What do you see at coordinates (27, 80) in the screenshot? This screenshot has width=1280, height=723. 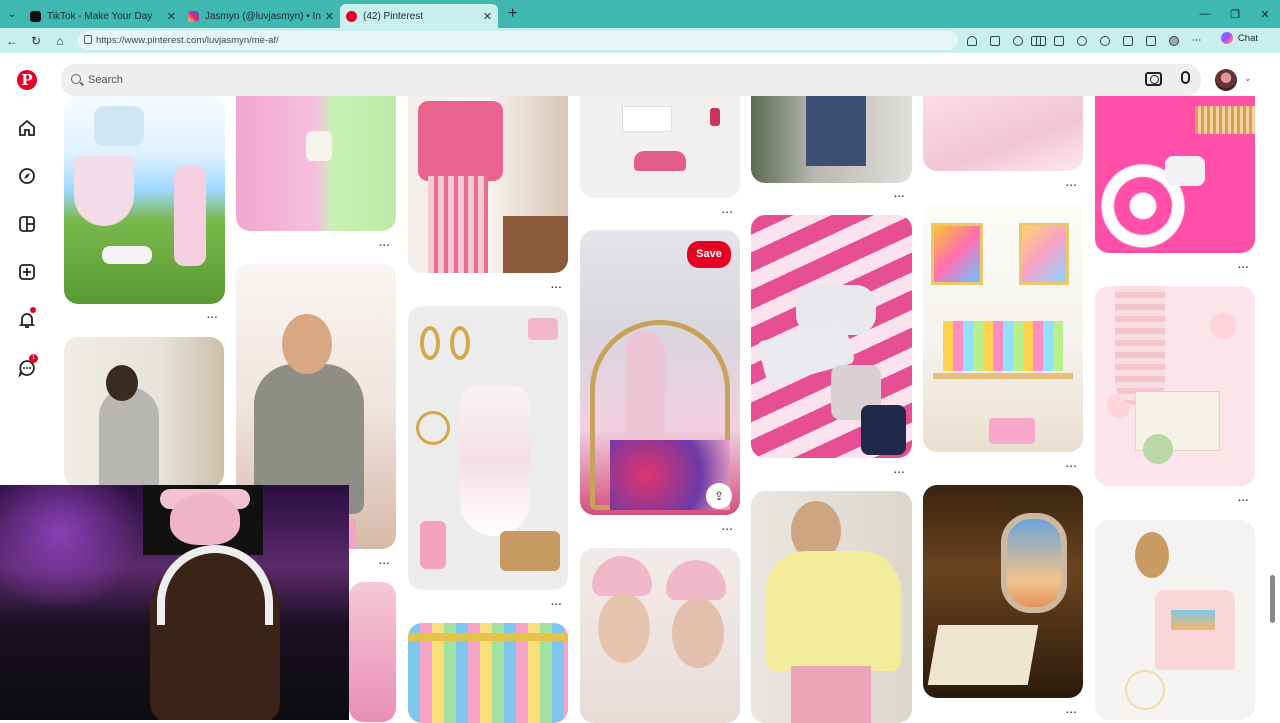 I see `pinterest-logo-icon: P` at bounding box center [27, 80].